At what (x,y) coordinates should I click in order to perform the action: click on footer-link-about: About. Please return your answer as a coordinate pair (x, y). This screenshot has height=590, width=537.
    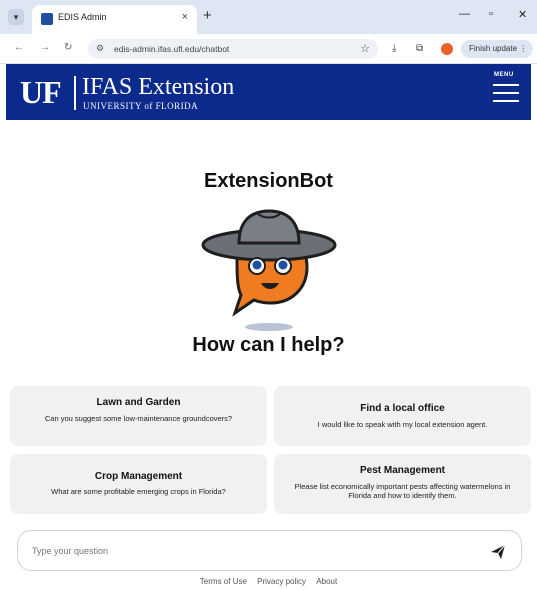
    Looking at the image, I should click on (326, 581).